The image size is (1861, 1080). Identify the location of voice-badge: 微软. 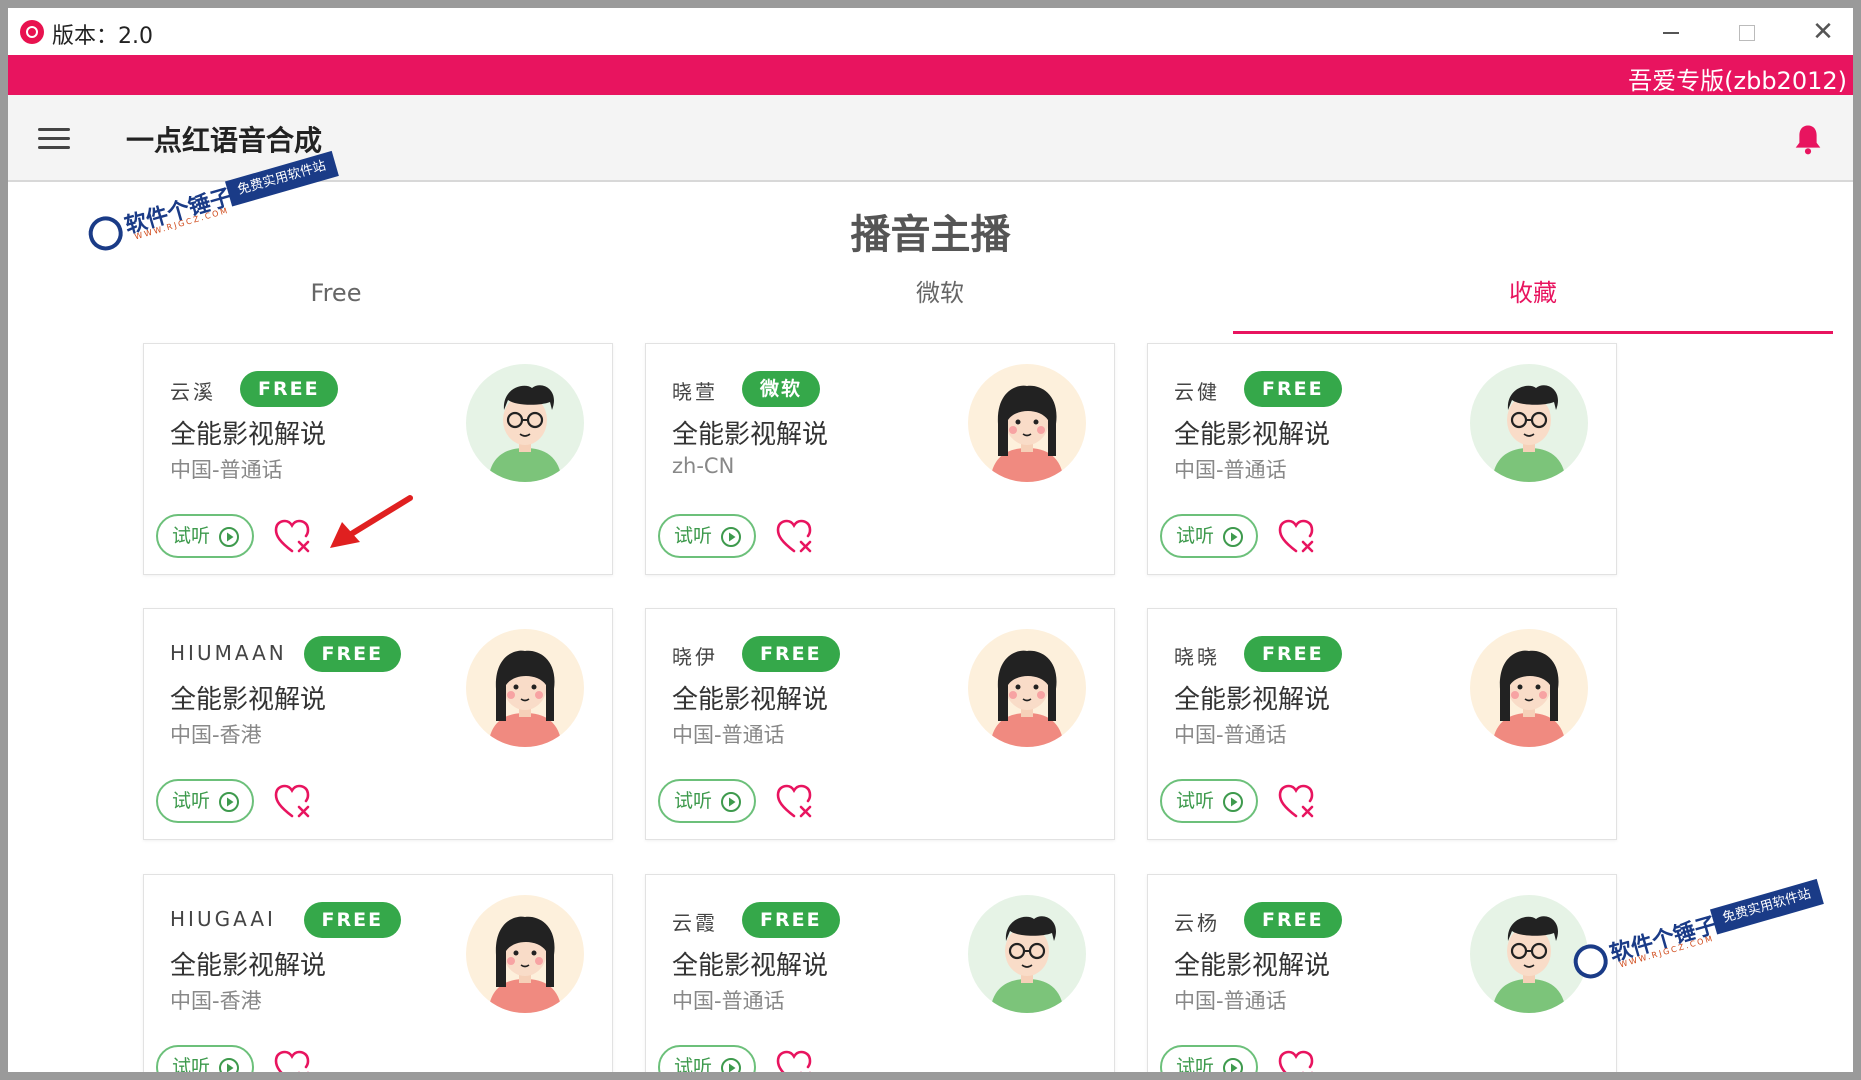
(781, 389).